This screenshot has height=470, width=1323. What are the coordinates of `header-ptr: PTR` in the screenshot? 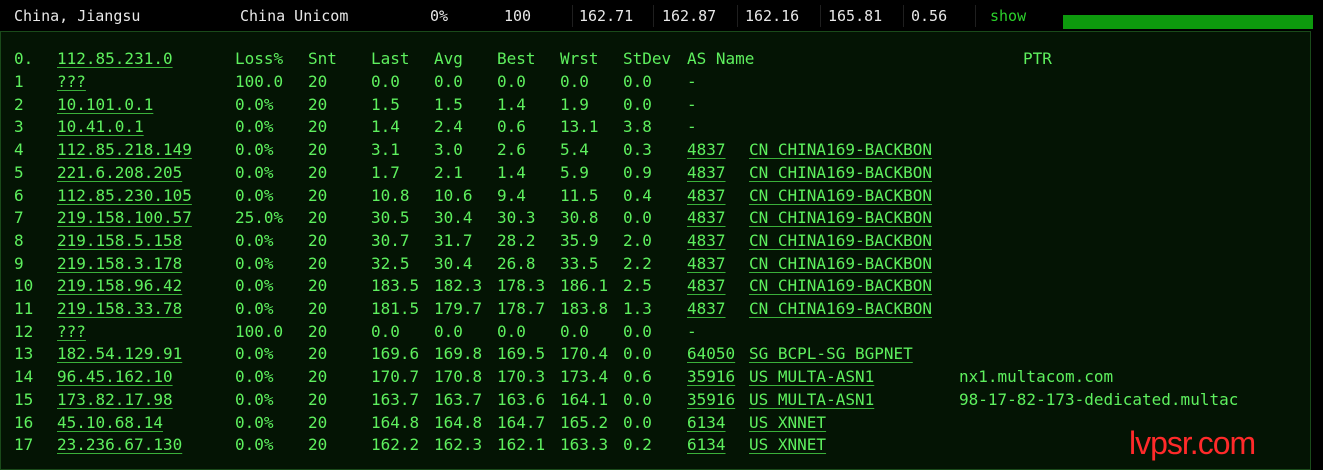 It's located at (1037, 58).